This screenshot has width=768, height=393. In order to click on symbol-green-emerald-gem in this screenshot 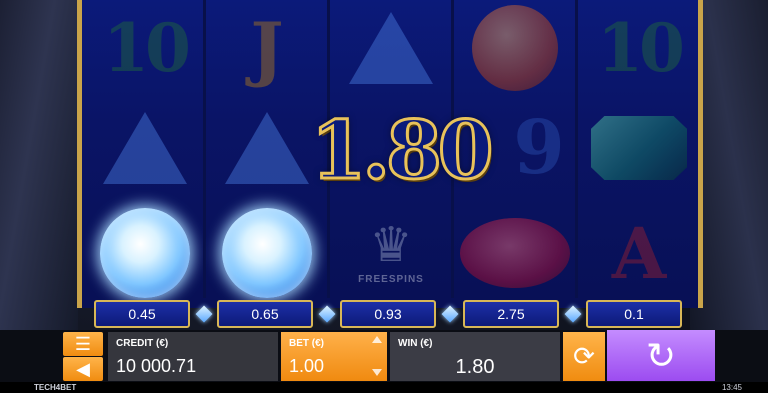, I will do `click(639, 148)`.